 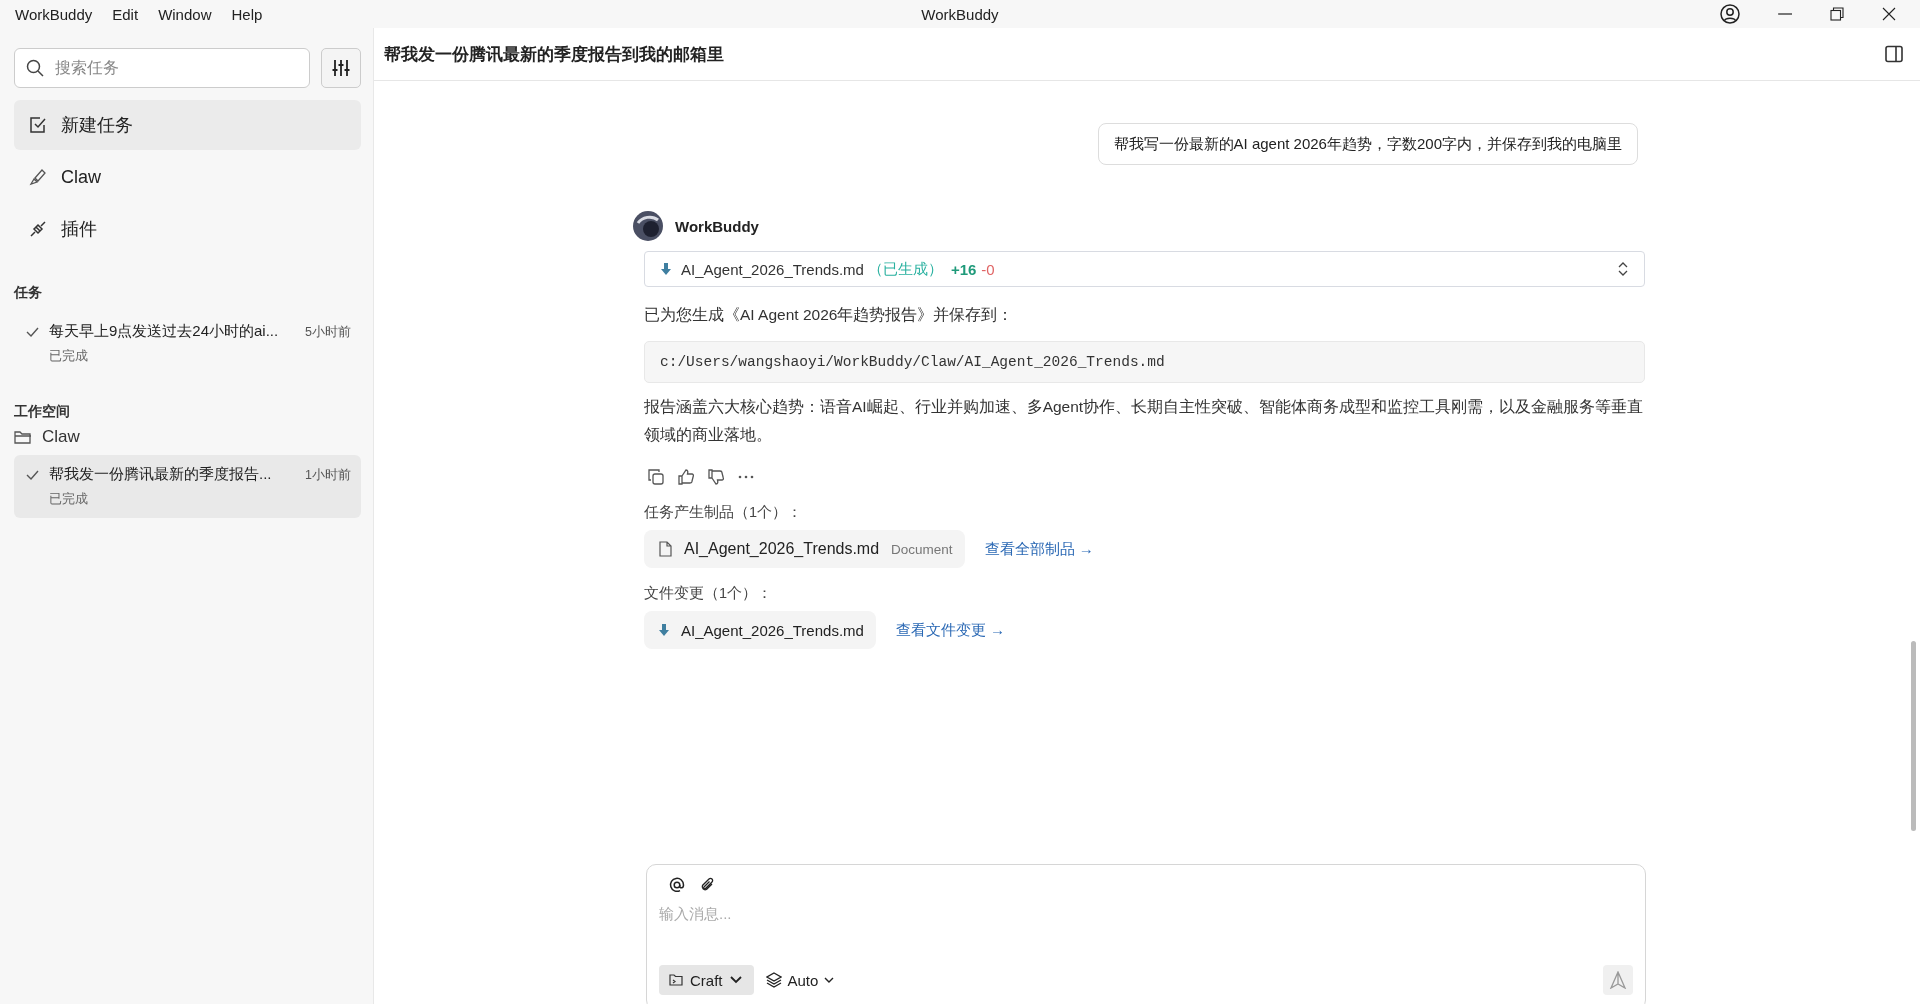 I want to click on model-dropdown: Auto, so click(x=800, y=980).